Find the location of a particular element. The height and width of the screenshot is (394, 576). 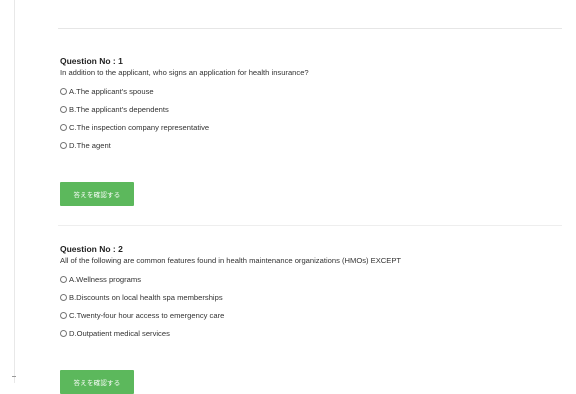

option-label: B.The applicant's dependents is located at coordinates (119, 110).